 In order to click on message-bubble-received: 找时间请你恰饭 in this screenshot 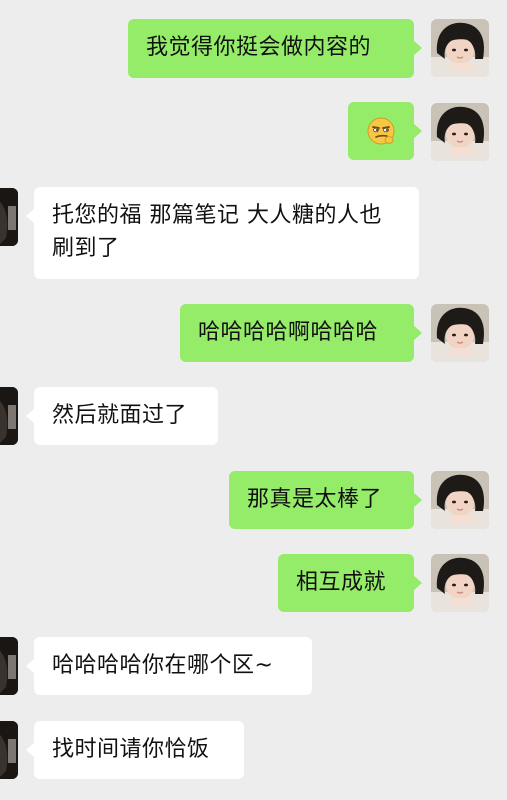, I will do `click(135, 750)`.